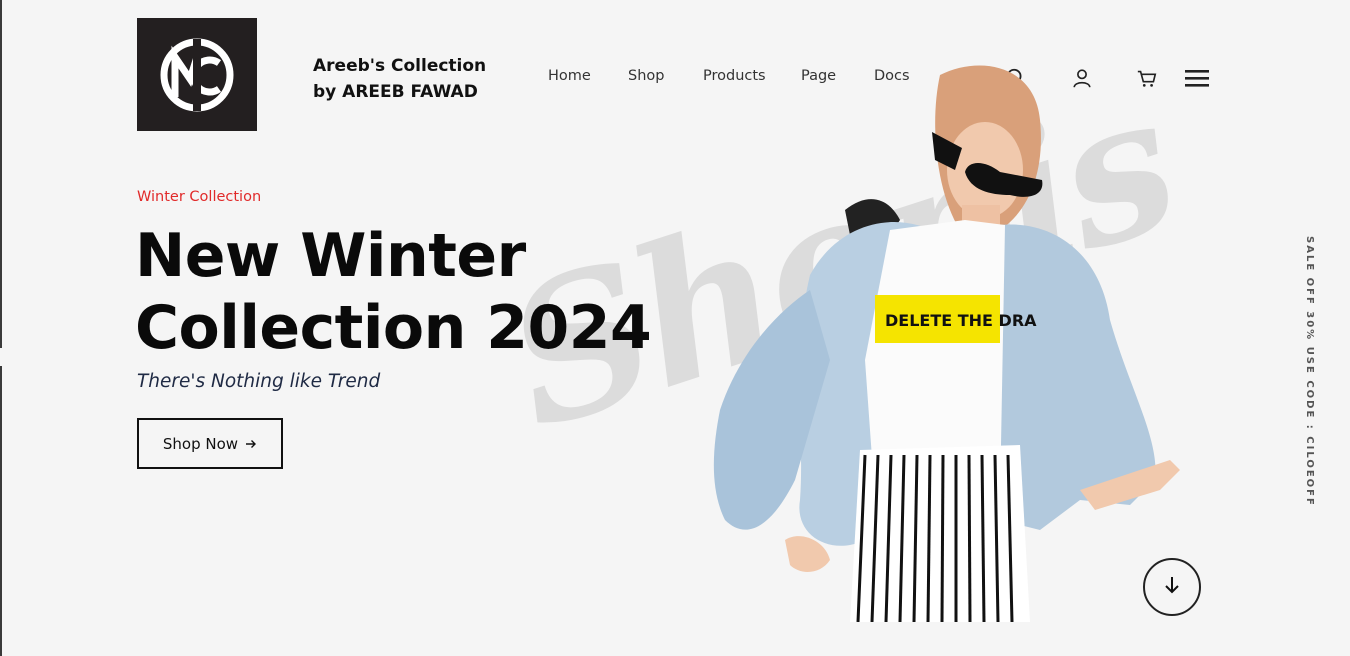 The image size is (1350, 656). Describe the element at coordinates (395, 92) in the screenshot. I see `brand-subtitle: by AREEB FAWAD` at that location.